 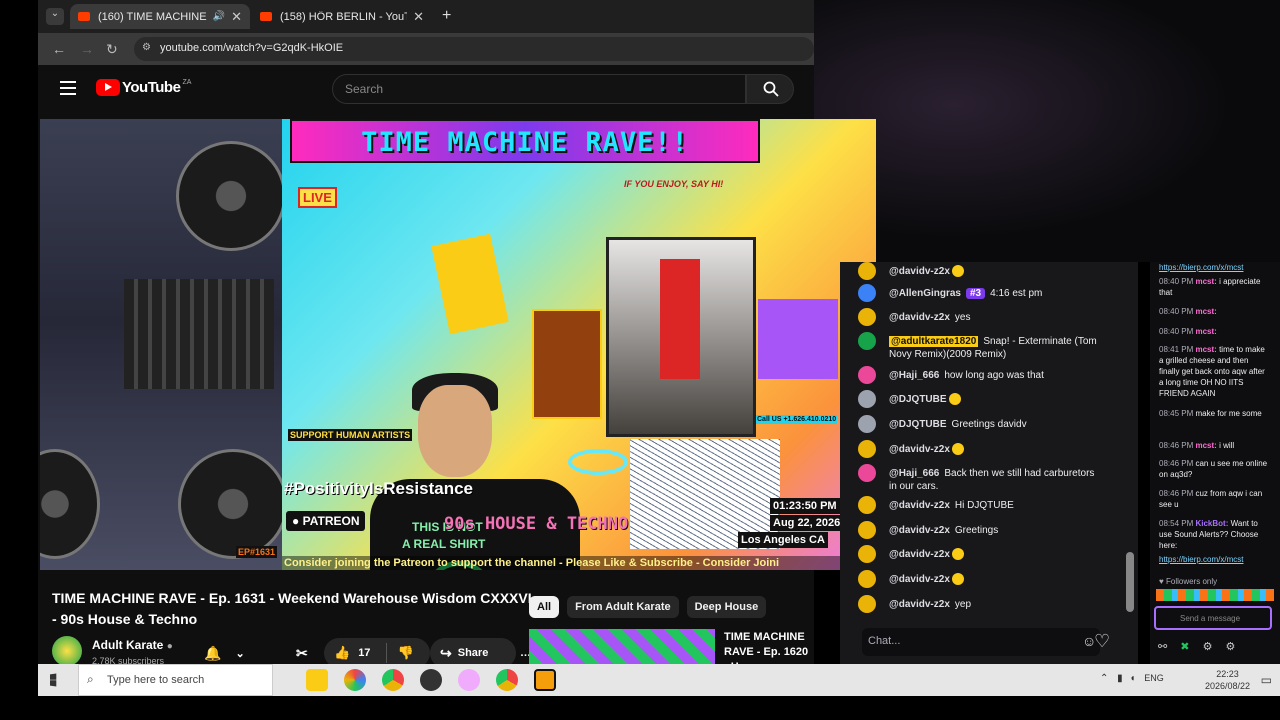 What do you see at coordinates (473, 651) in the screenshot?
I see `share-button: ↪ Share` at bounding box center [473, 651].